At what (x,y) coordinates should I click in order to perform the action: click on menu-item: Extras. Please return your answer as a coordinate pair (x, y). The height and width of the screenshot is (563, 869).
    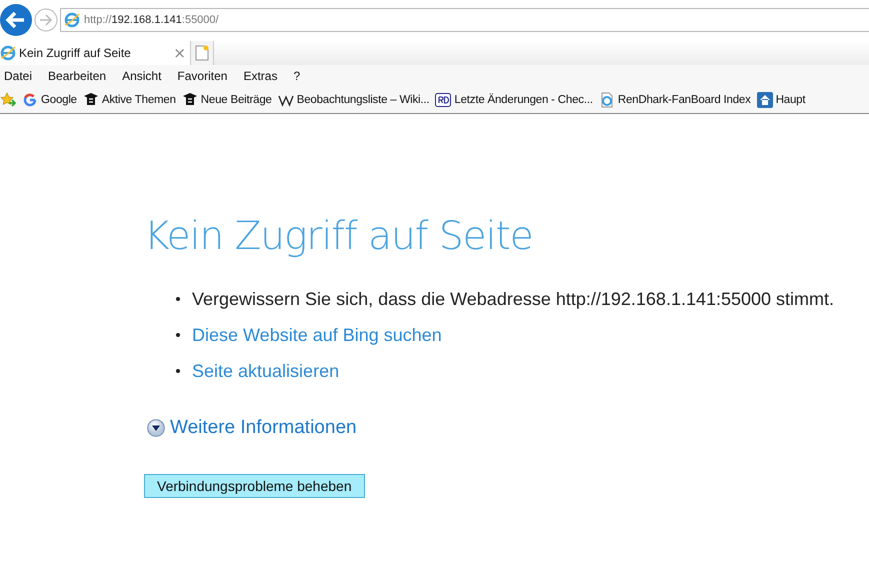
    Looking at the image, I should click on (260, 76).